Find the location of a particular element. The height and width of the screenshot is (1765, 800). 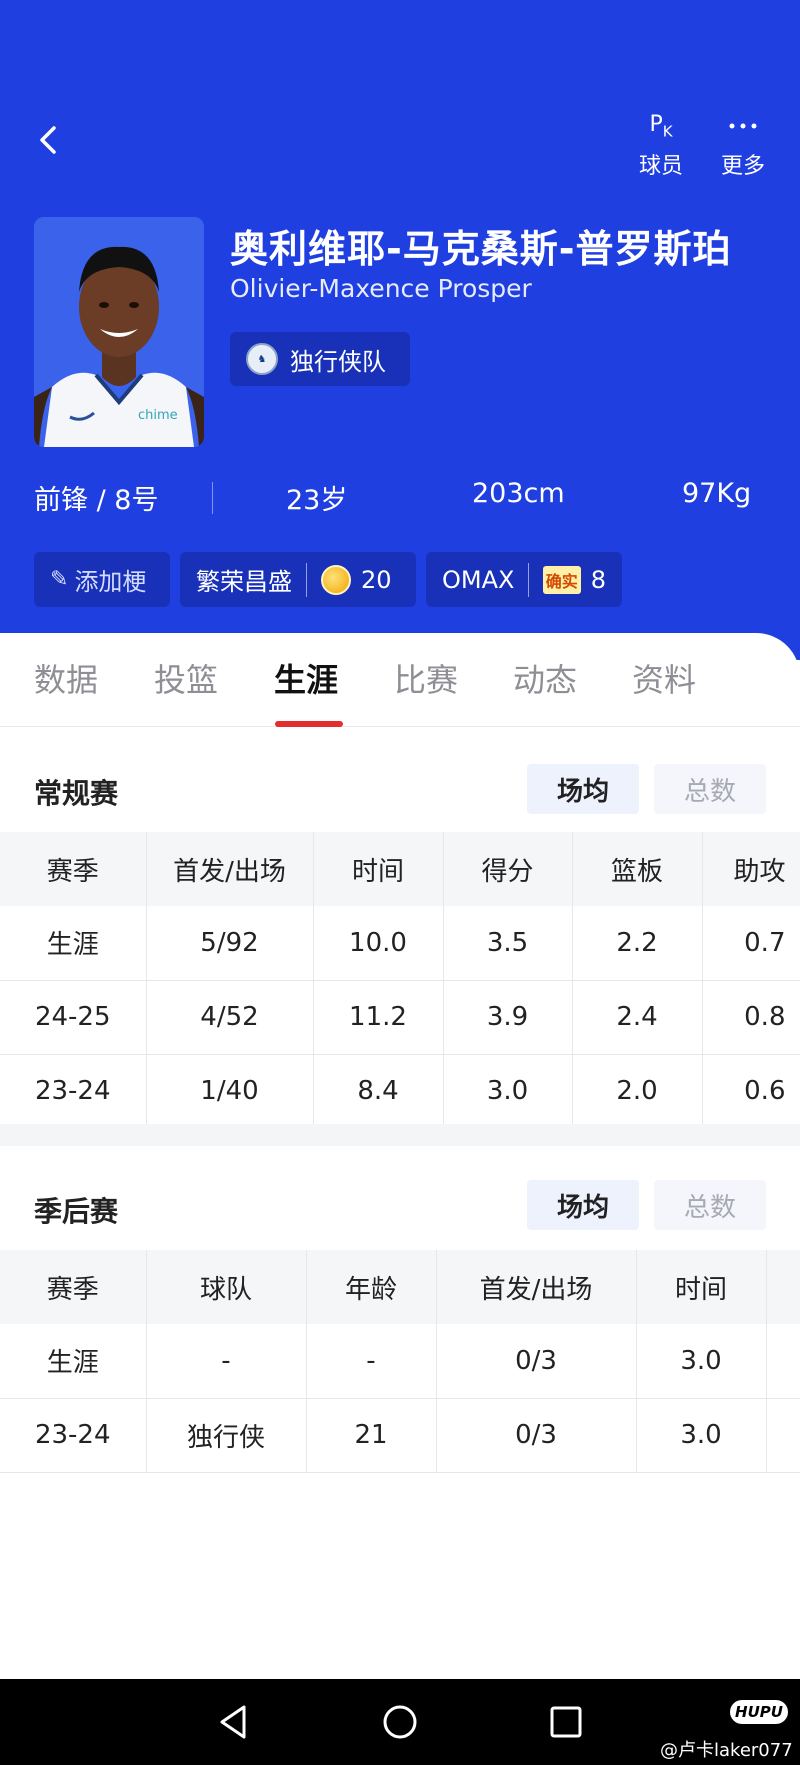

table-cell: 2.0 is located at coordinates (637, 1091).